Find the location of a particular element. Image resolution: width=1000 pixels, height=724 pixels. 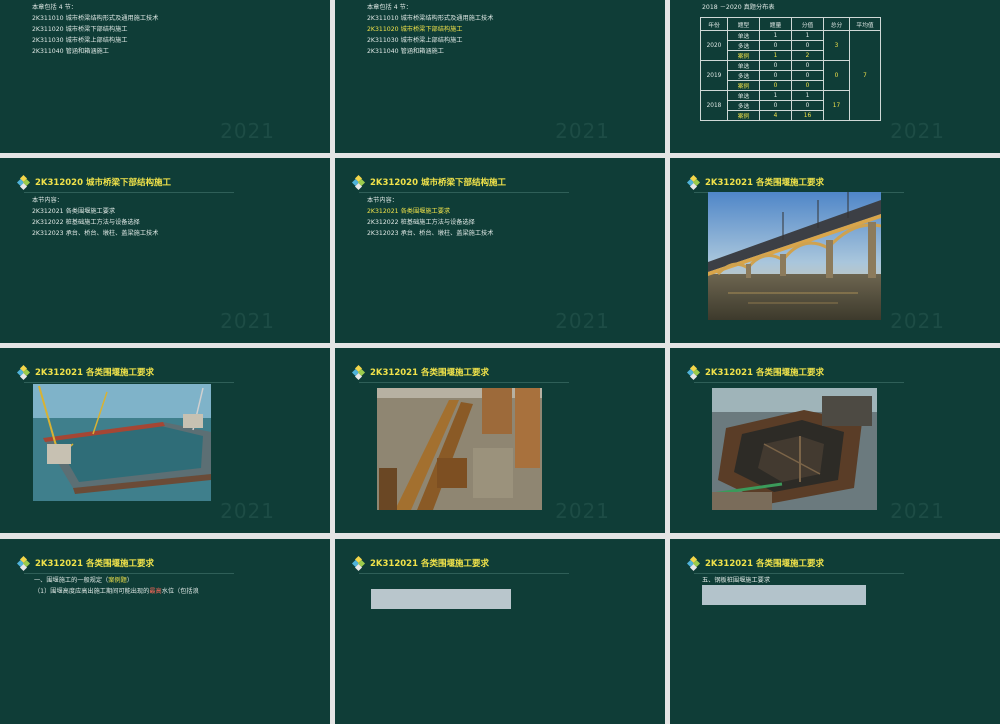

slide-thumb-11: 2K312021 各类围堰施工要求 is located at coordinates (500, 631).